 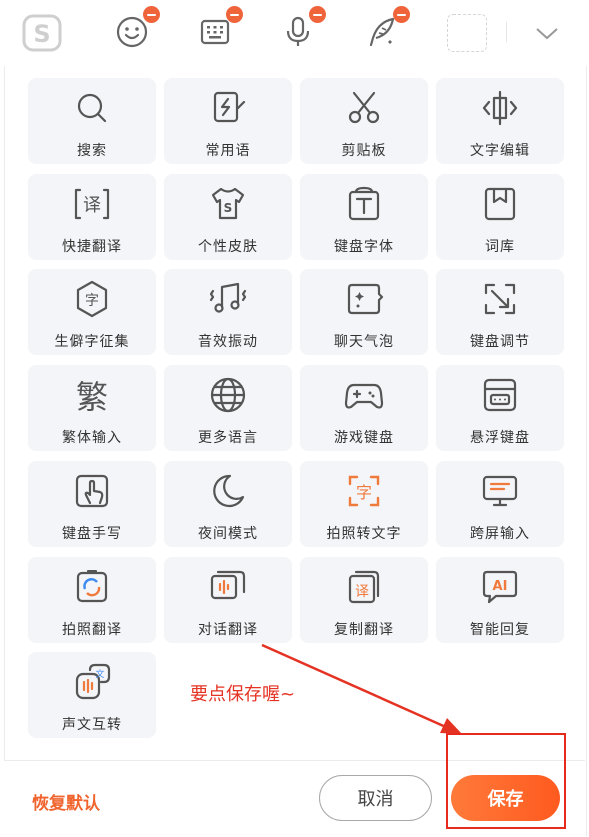 I want to click on rare-char-icon: 字, so click(x=92, y=299).